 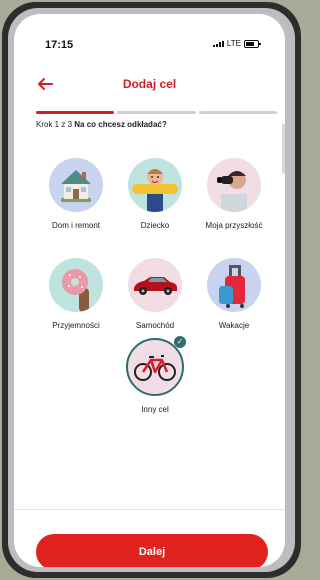 I want to click on header: Dodaj cel, so click(x=149, y=86).